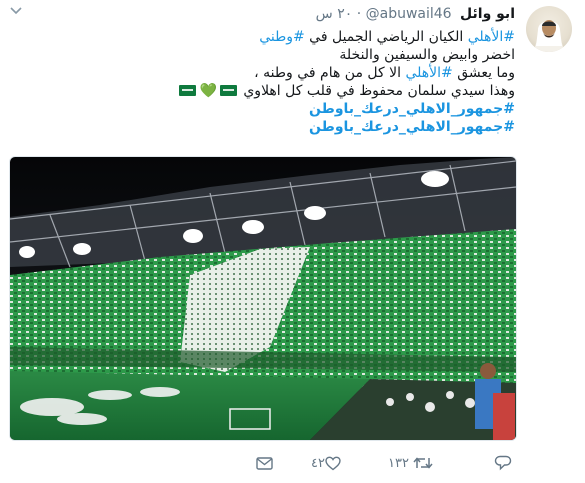 The width and height of the screenshot is (585, 483). I want to click on tweet-header: ابو وائل @abuwail46 · ٢٠ س, so click(415, 14).